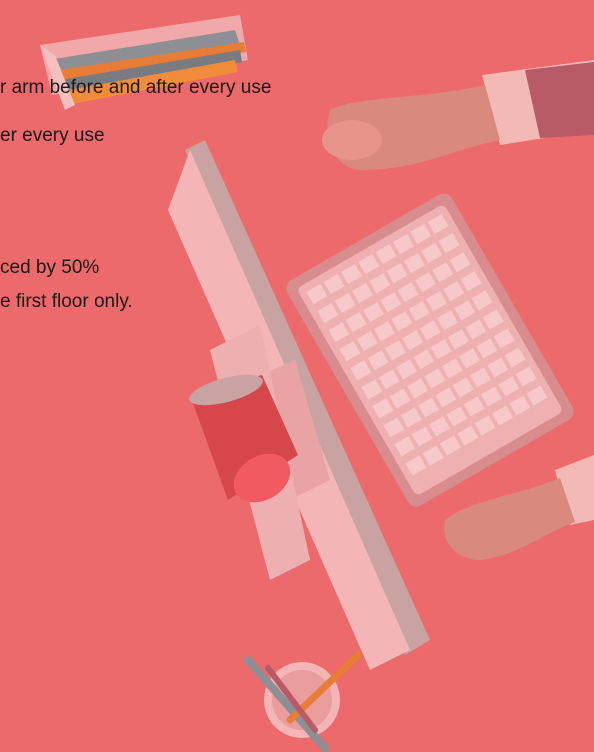 The image size is (594, 752). Describe the element at coordinates (52, 135) in the screenshot. I see `text-line-2: er every use` at that location.